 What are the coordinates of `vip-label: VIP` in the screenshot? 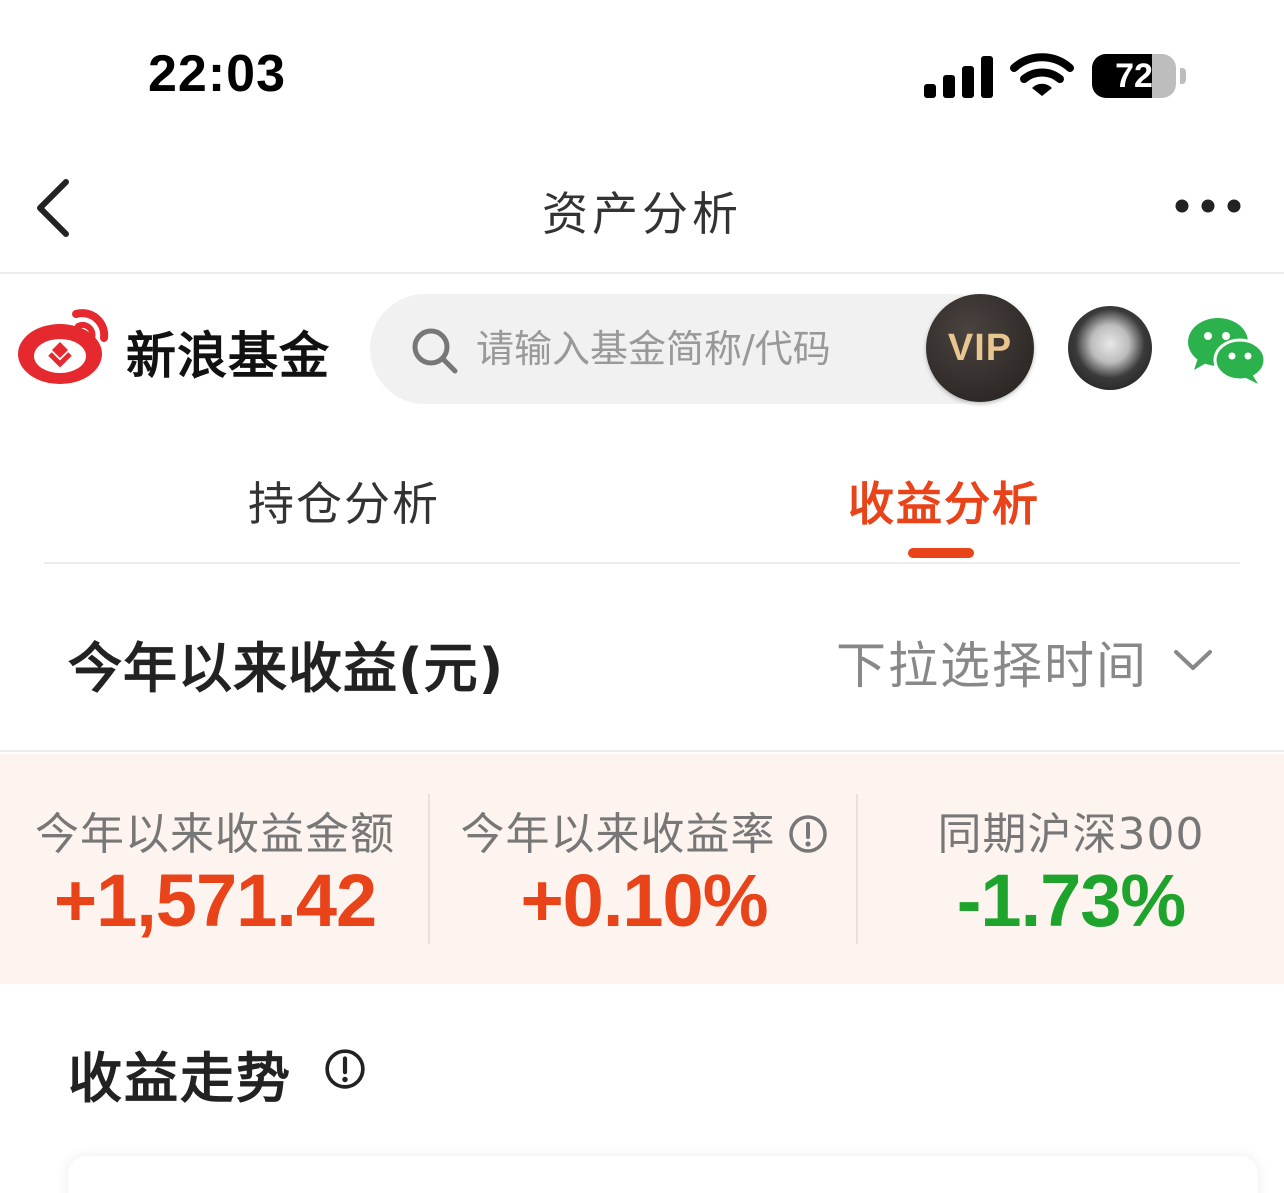 It's located at (980, 348).